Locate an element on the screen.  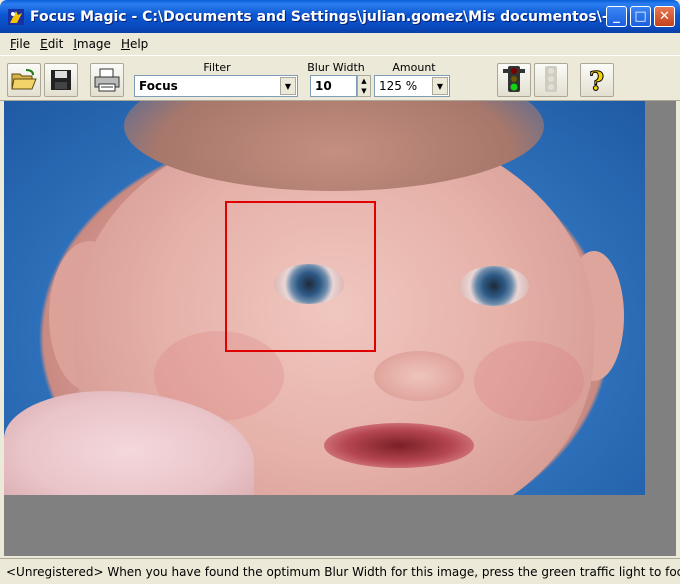
menu-help-rest: elp is located at coordinates (139, 44).